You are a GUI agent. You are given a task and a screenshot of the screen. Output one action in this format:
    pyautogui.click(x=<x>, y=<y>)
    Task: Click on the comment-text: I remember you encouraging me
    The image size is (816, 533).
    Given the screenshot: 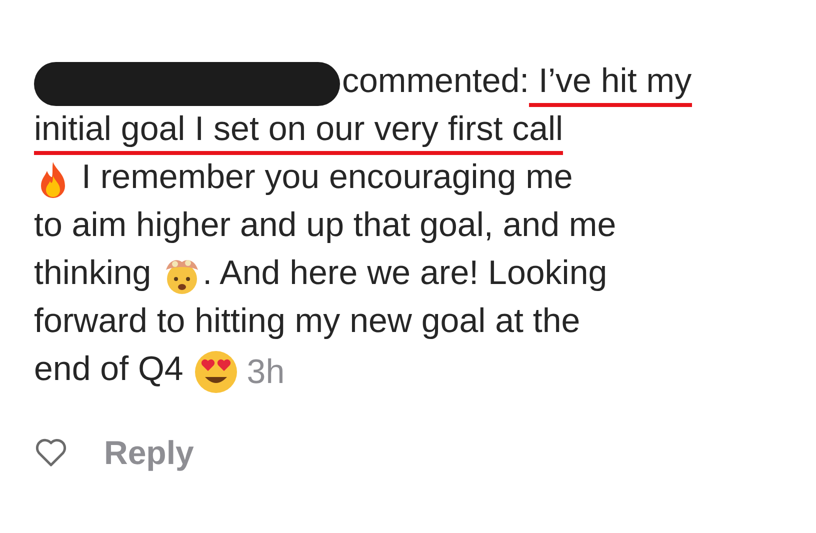 What is the action you would take?
    pyautogui.click(x=326, y=178)
    